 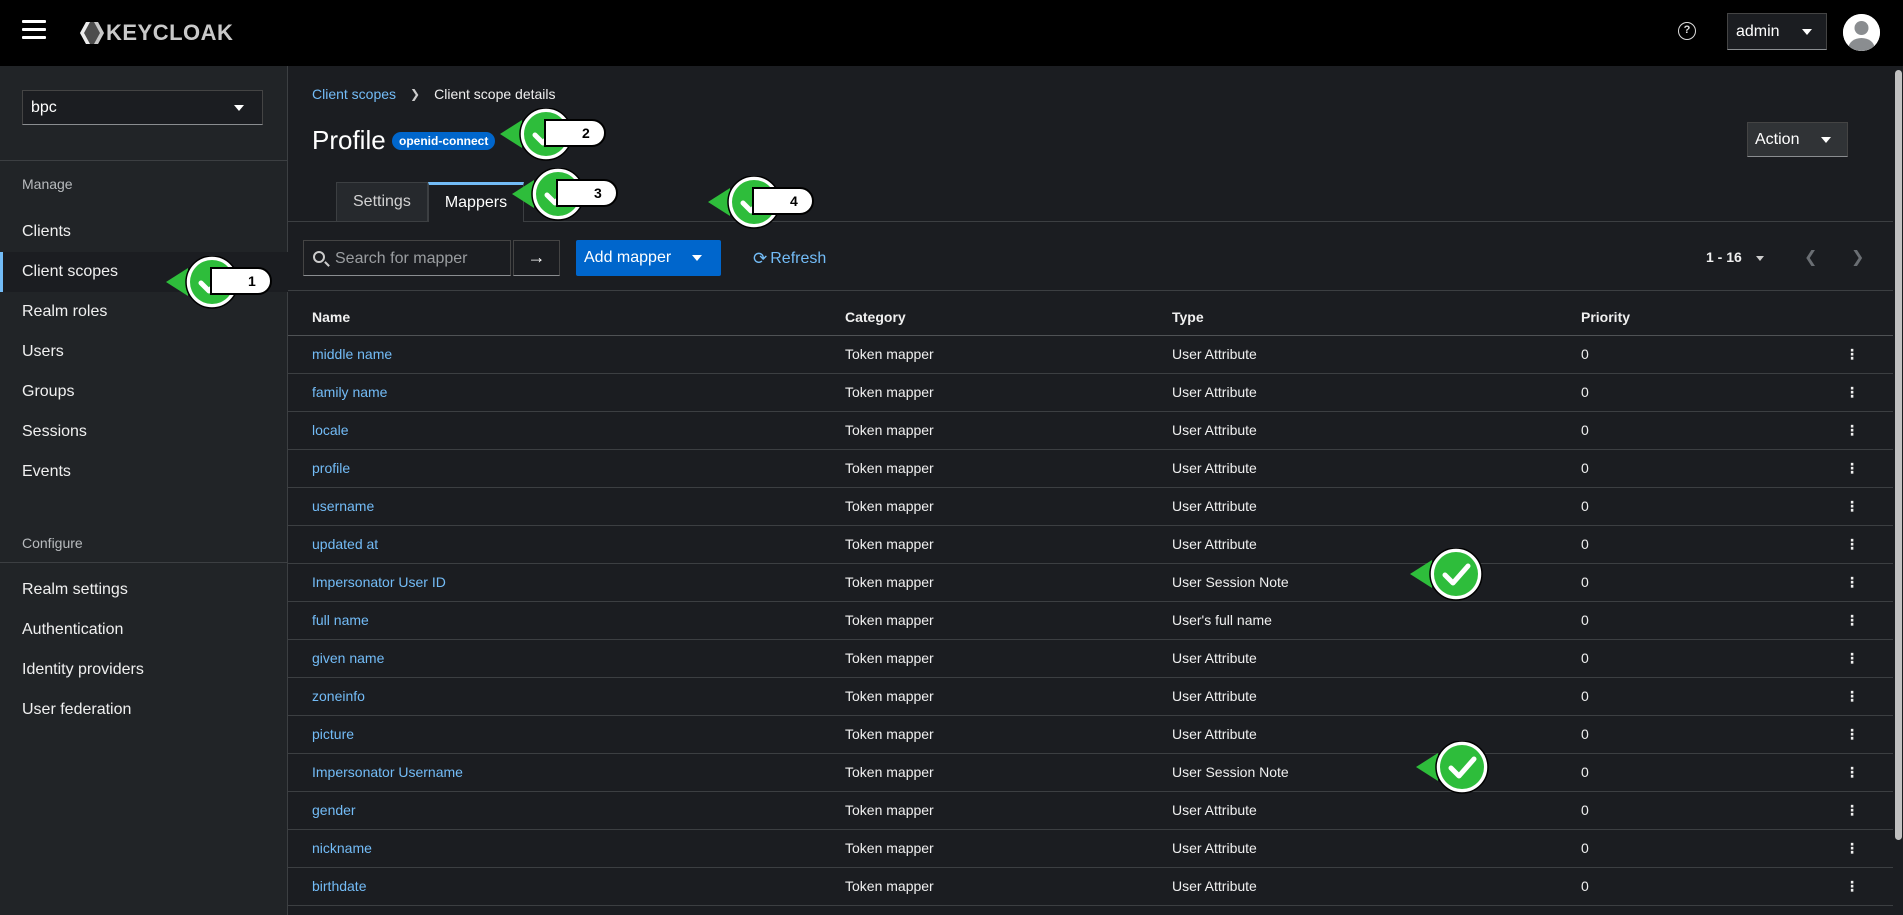 What do you see at coordinates (170, 32) in the screenshot?
I see `logo-text: KEYCLOAK` at bounding box center [170, 32].